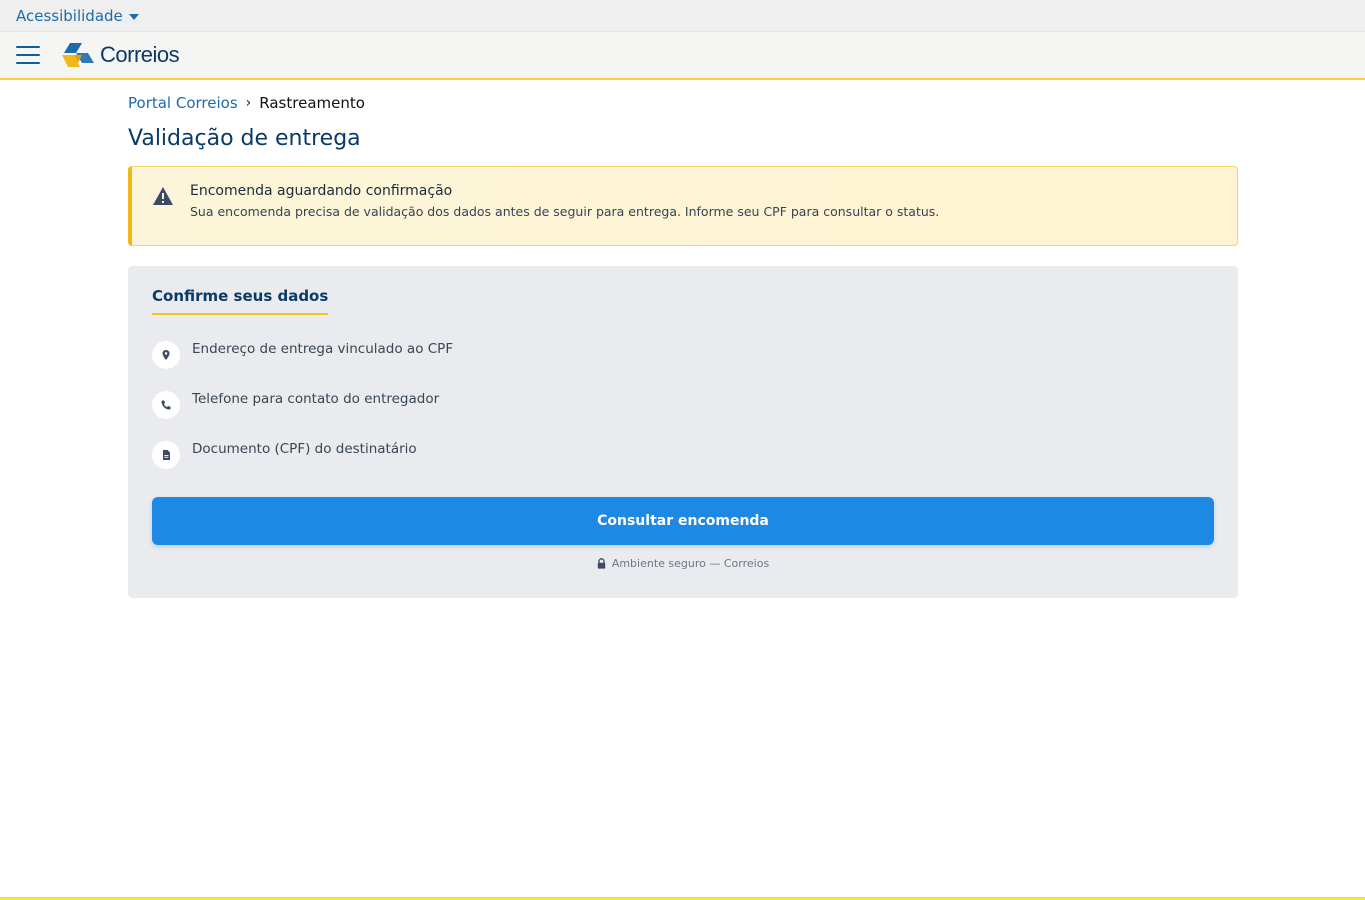  What do you see at coordinates (69, 15) in the screenshot?
I see `accessibility-label: Acessibilidade` at bounding box center [69, 15].